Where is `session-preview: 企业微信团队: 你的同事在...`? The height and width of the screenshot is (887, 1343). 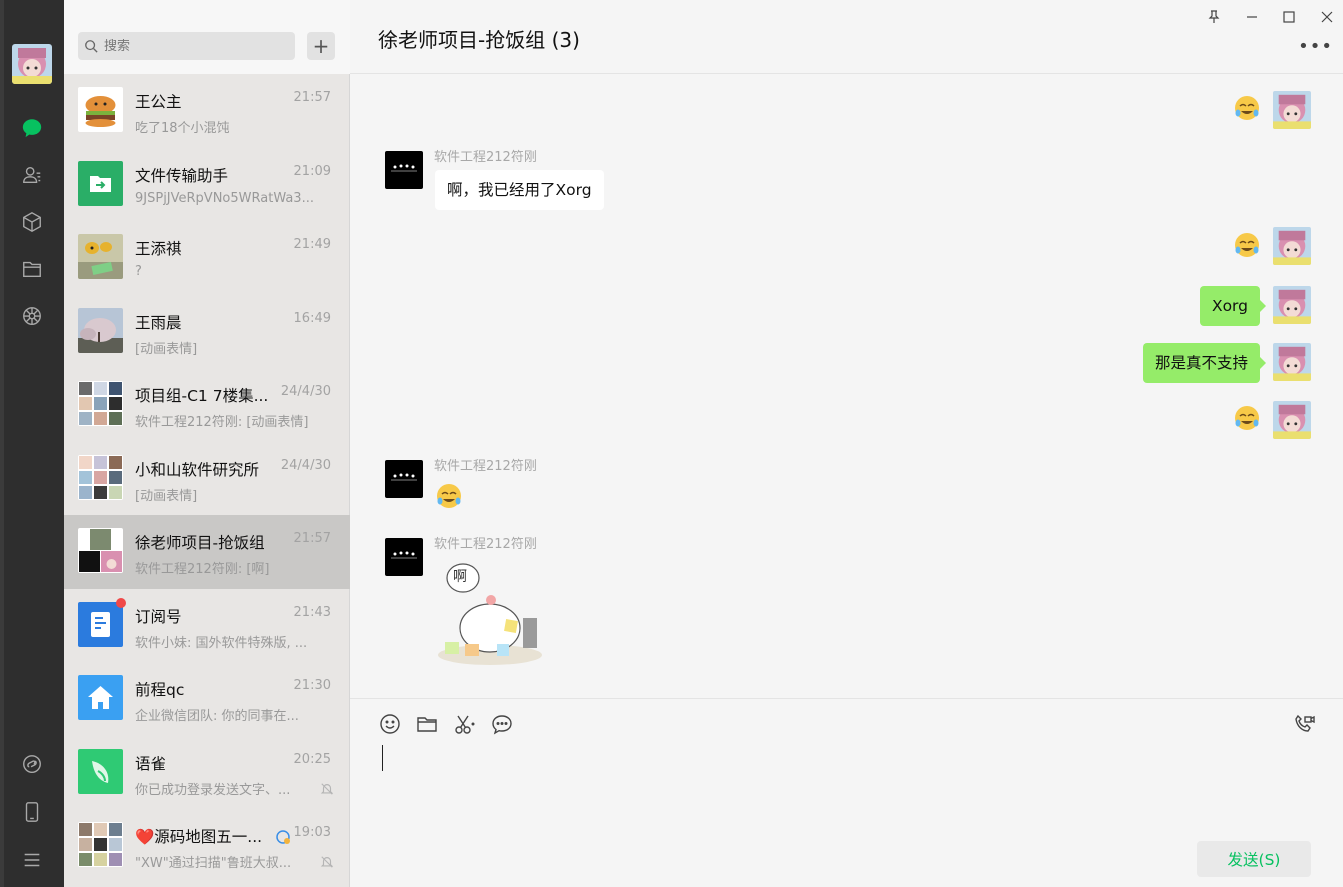 session-preview: 企业微信团队: 你的同事在... is located at coordinates (217, 716).